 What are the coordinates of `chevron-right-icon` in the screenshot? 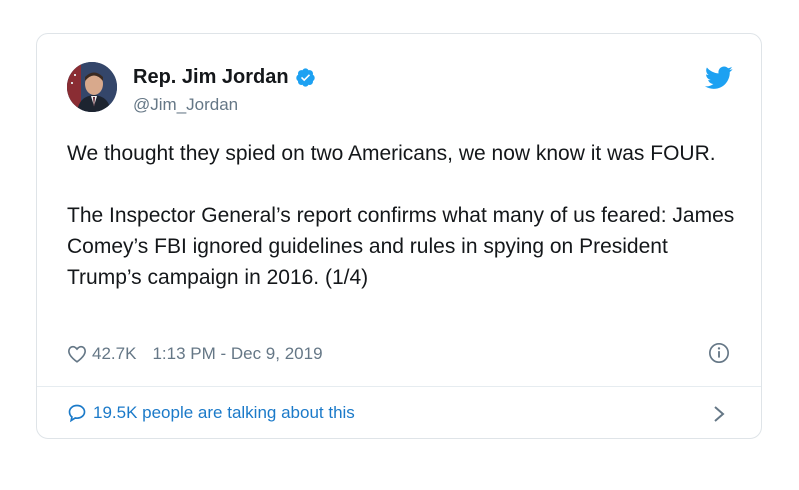 It's located at (719, 414).